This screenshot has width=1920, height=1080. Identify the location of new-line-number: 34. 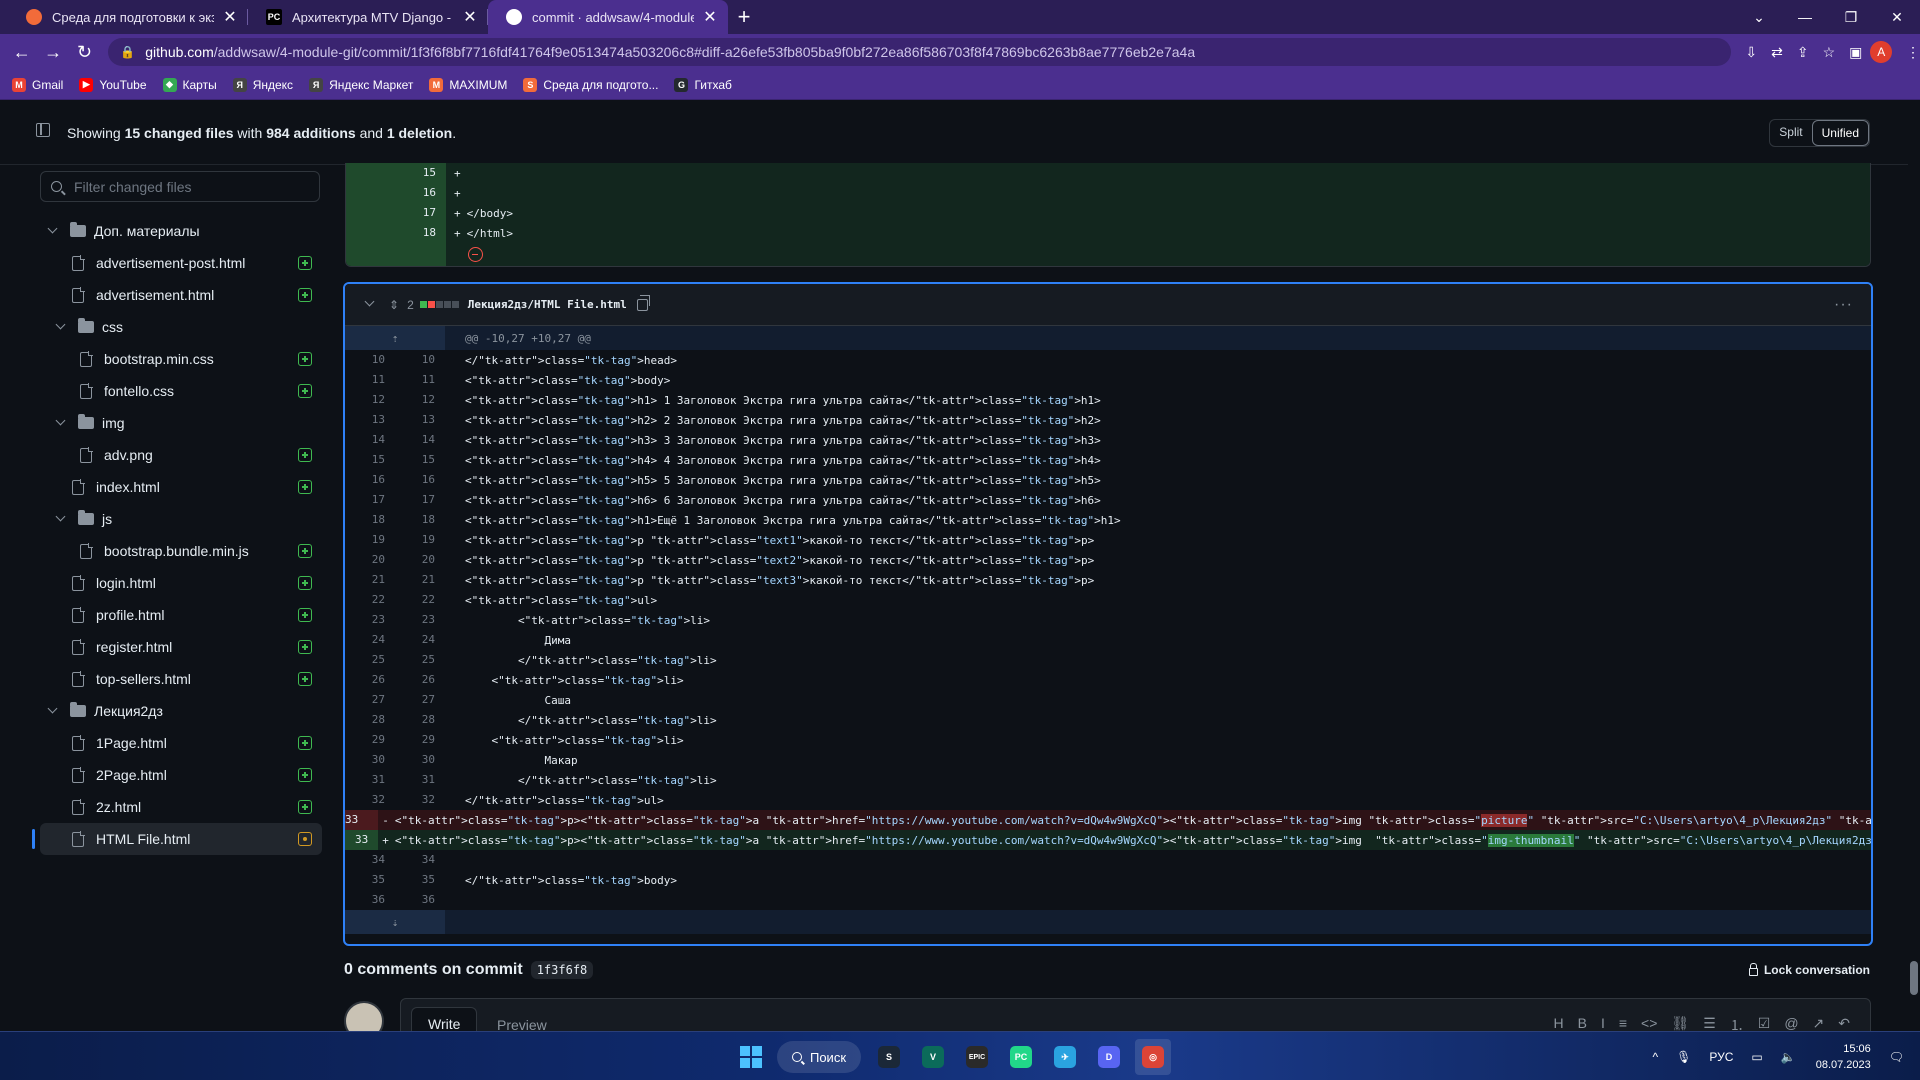
(420, 860).